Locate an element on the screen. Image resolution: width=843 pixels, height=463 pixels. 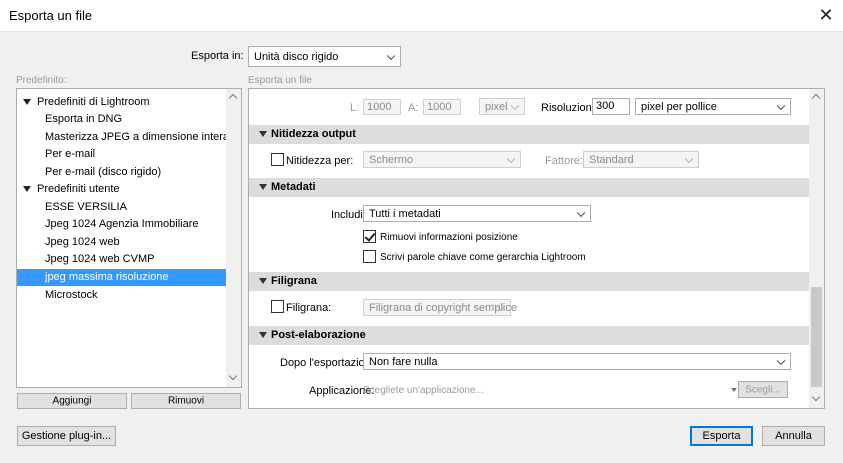
section-post-processing: Post-elaborazione is located at coordinates (529, 335).